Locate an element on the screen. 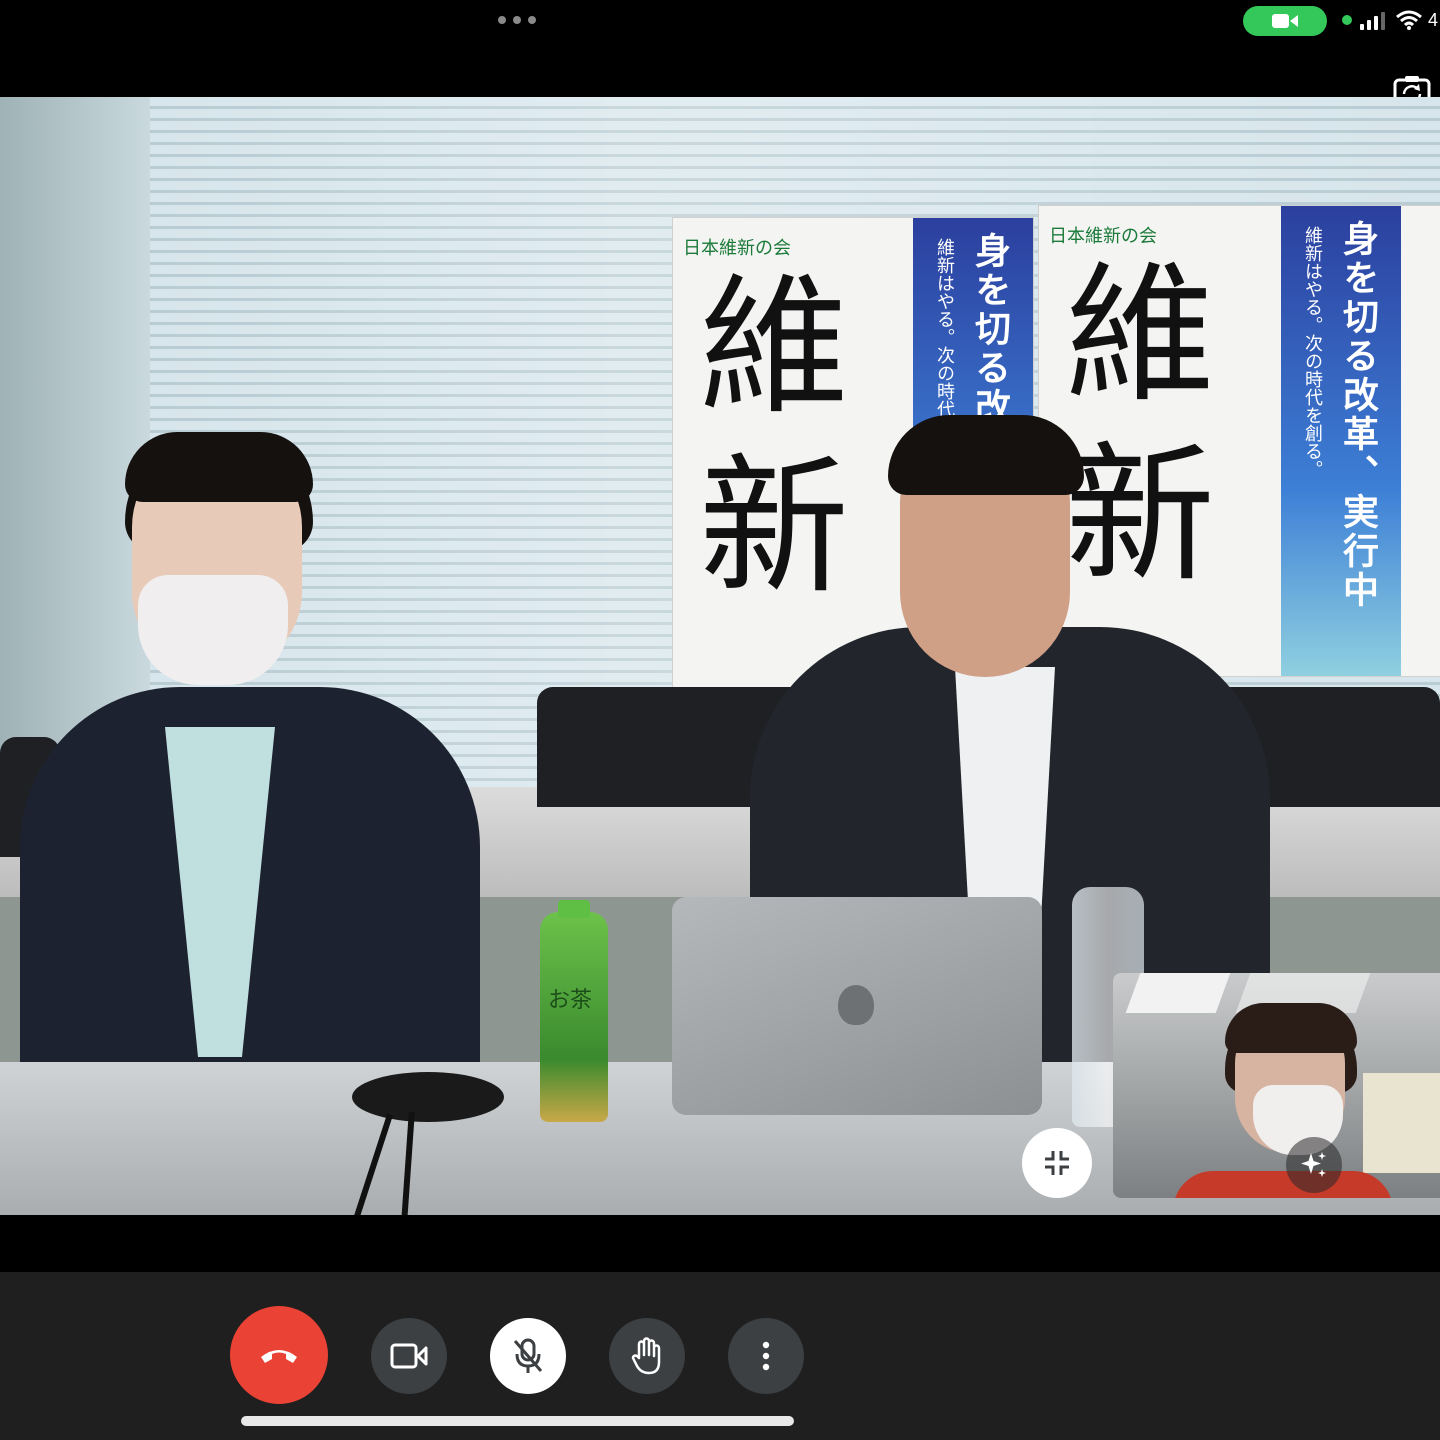  microphone-muted-button is located at coordinates (528, 1356).